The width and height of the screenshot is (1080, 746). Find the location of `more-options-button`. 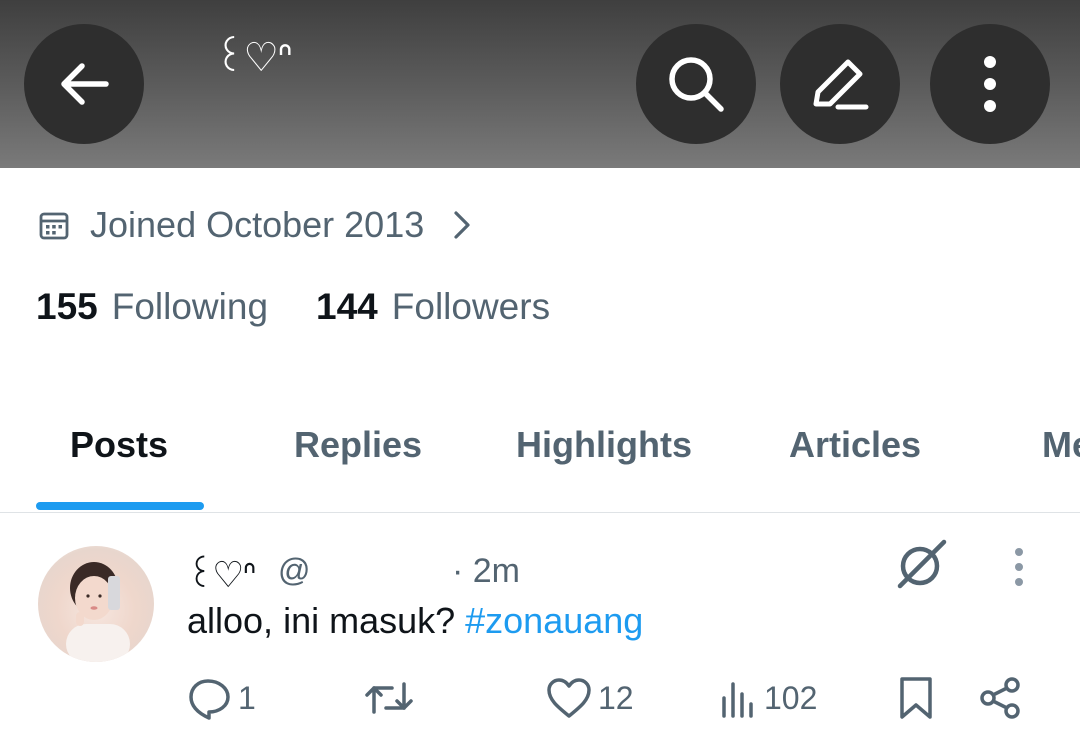

more-options-button is located at coordinates (990, 84).